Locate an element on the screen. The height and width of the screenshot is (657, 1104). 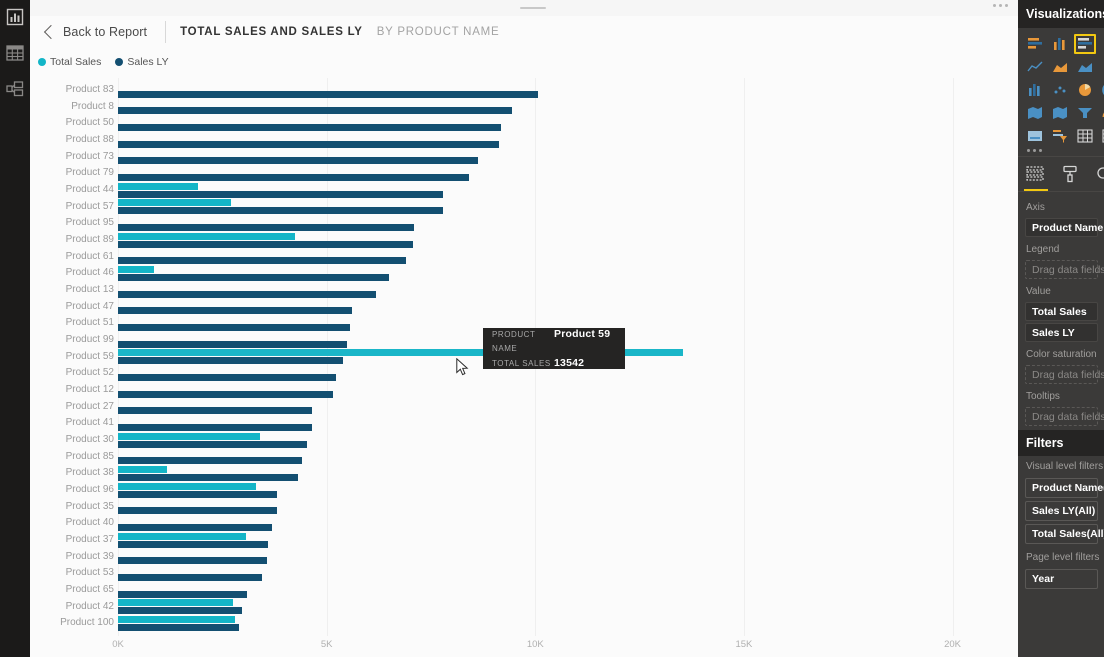
category-label: Product 88 is located at coordinates (90, 139).